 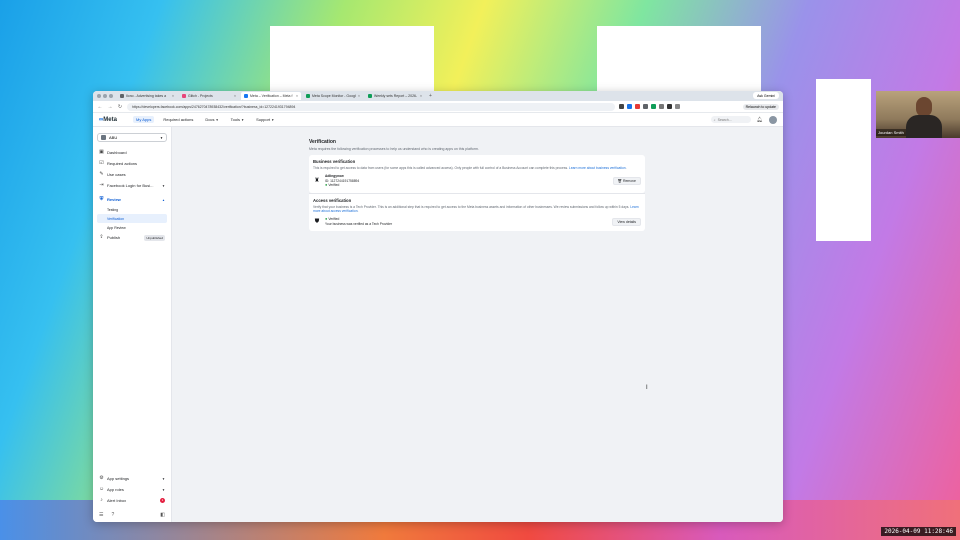 I want to click on forward-icon: →, so click(x=110, y=107).